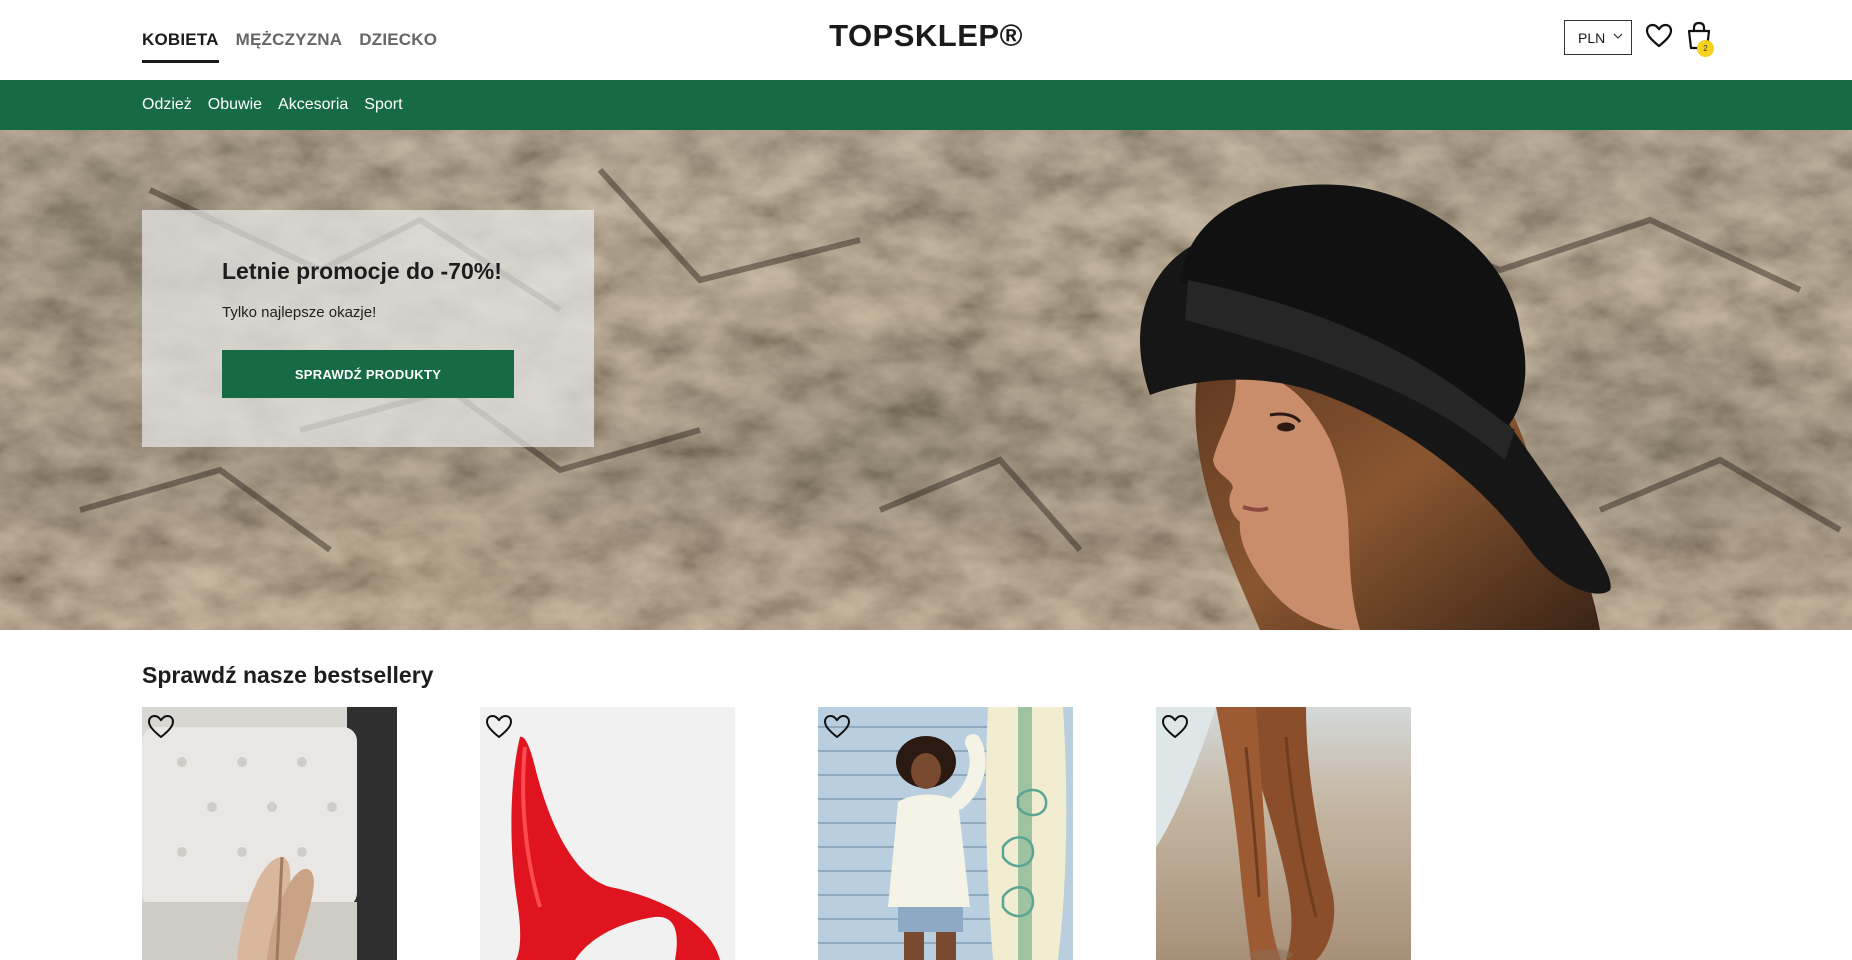 This screenshot has width=1852, height=960. I want to click on product-card-red-stiletto, so click(607, 833).